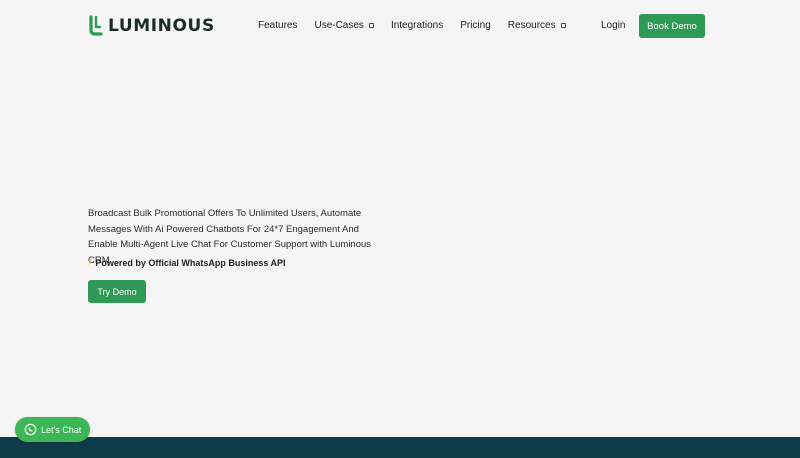 The height and width of the screenshot is (458, 800). Describe the element at coordinates (613, 25) in the screenshot. I see `login-link: Login` at that location.